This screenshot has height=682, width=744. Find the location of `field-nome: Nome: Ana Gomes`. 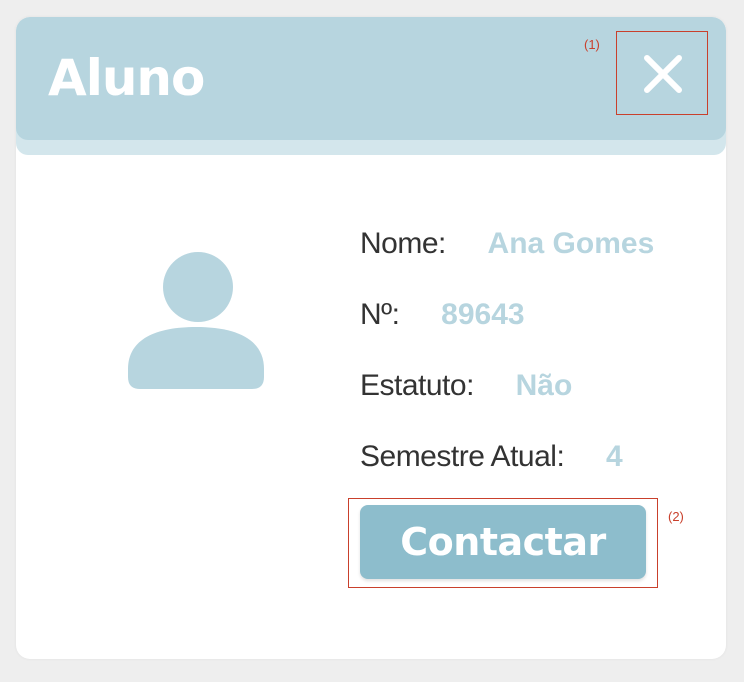

field-nome: Nome: Ana Gomes is located at coordinates (507, 244).